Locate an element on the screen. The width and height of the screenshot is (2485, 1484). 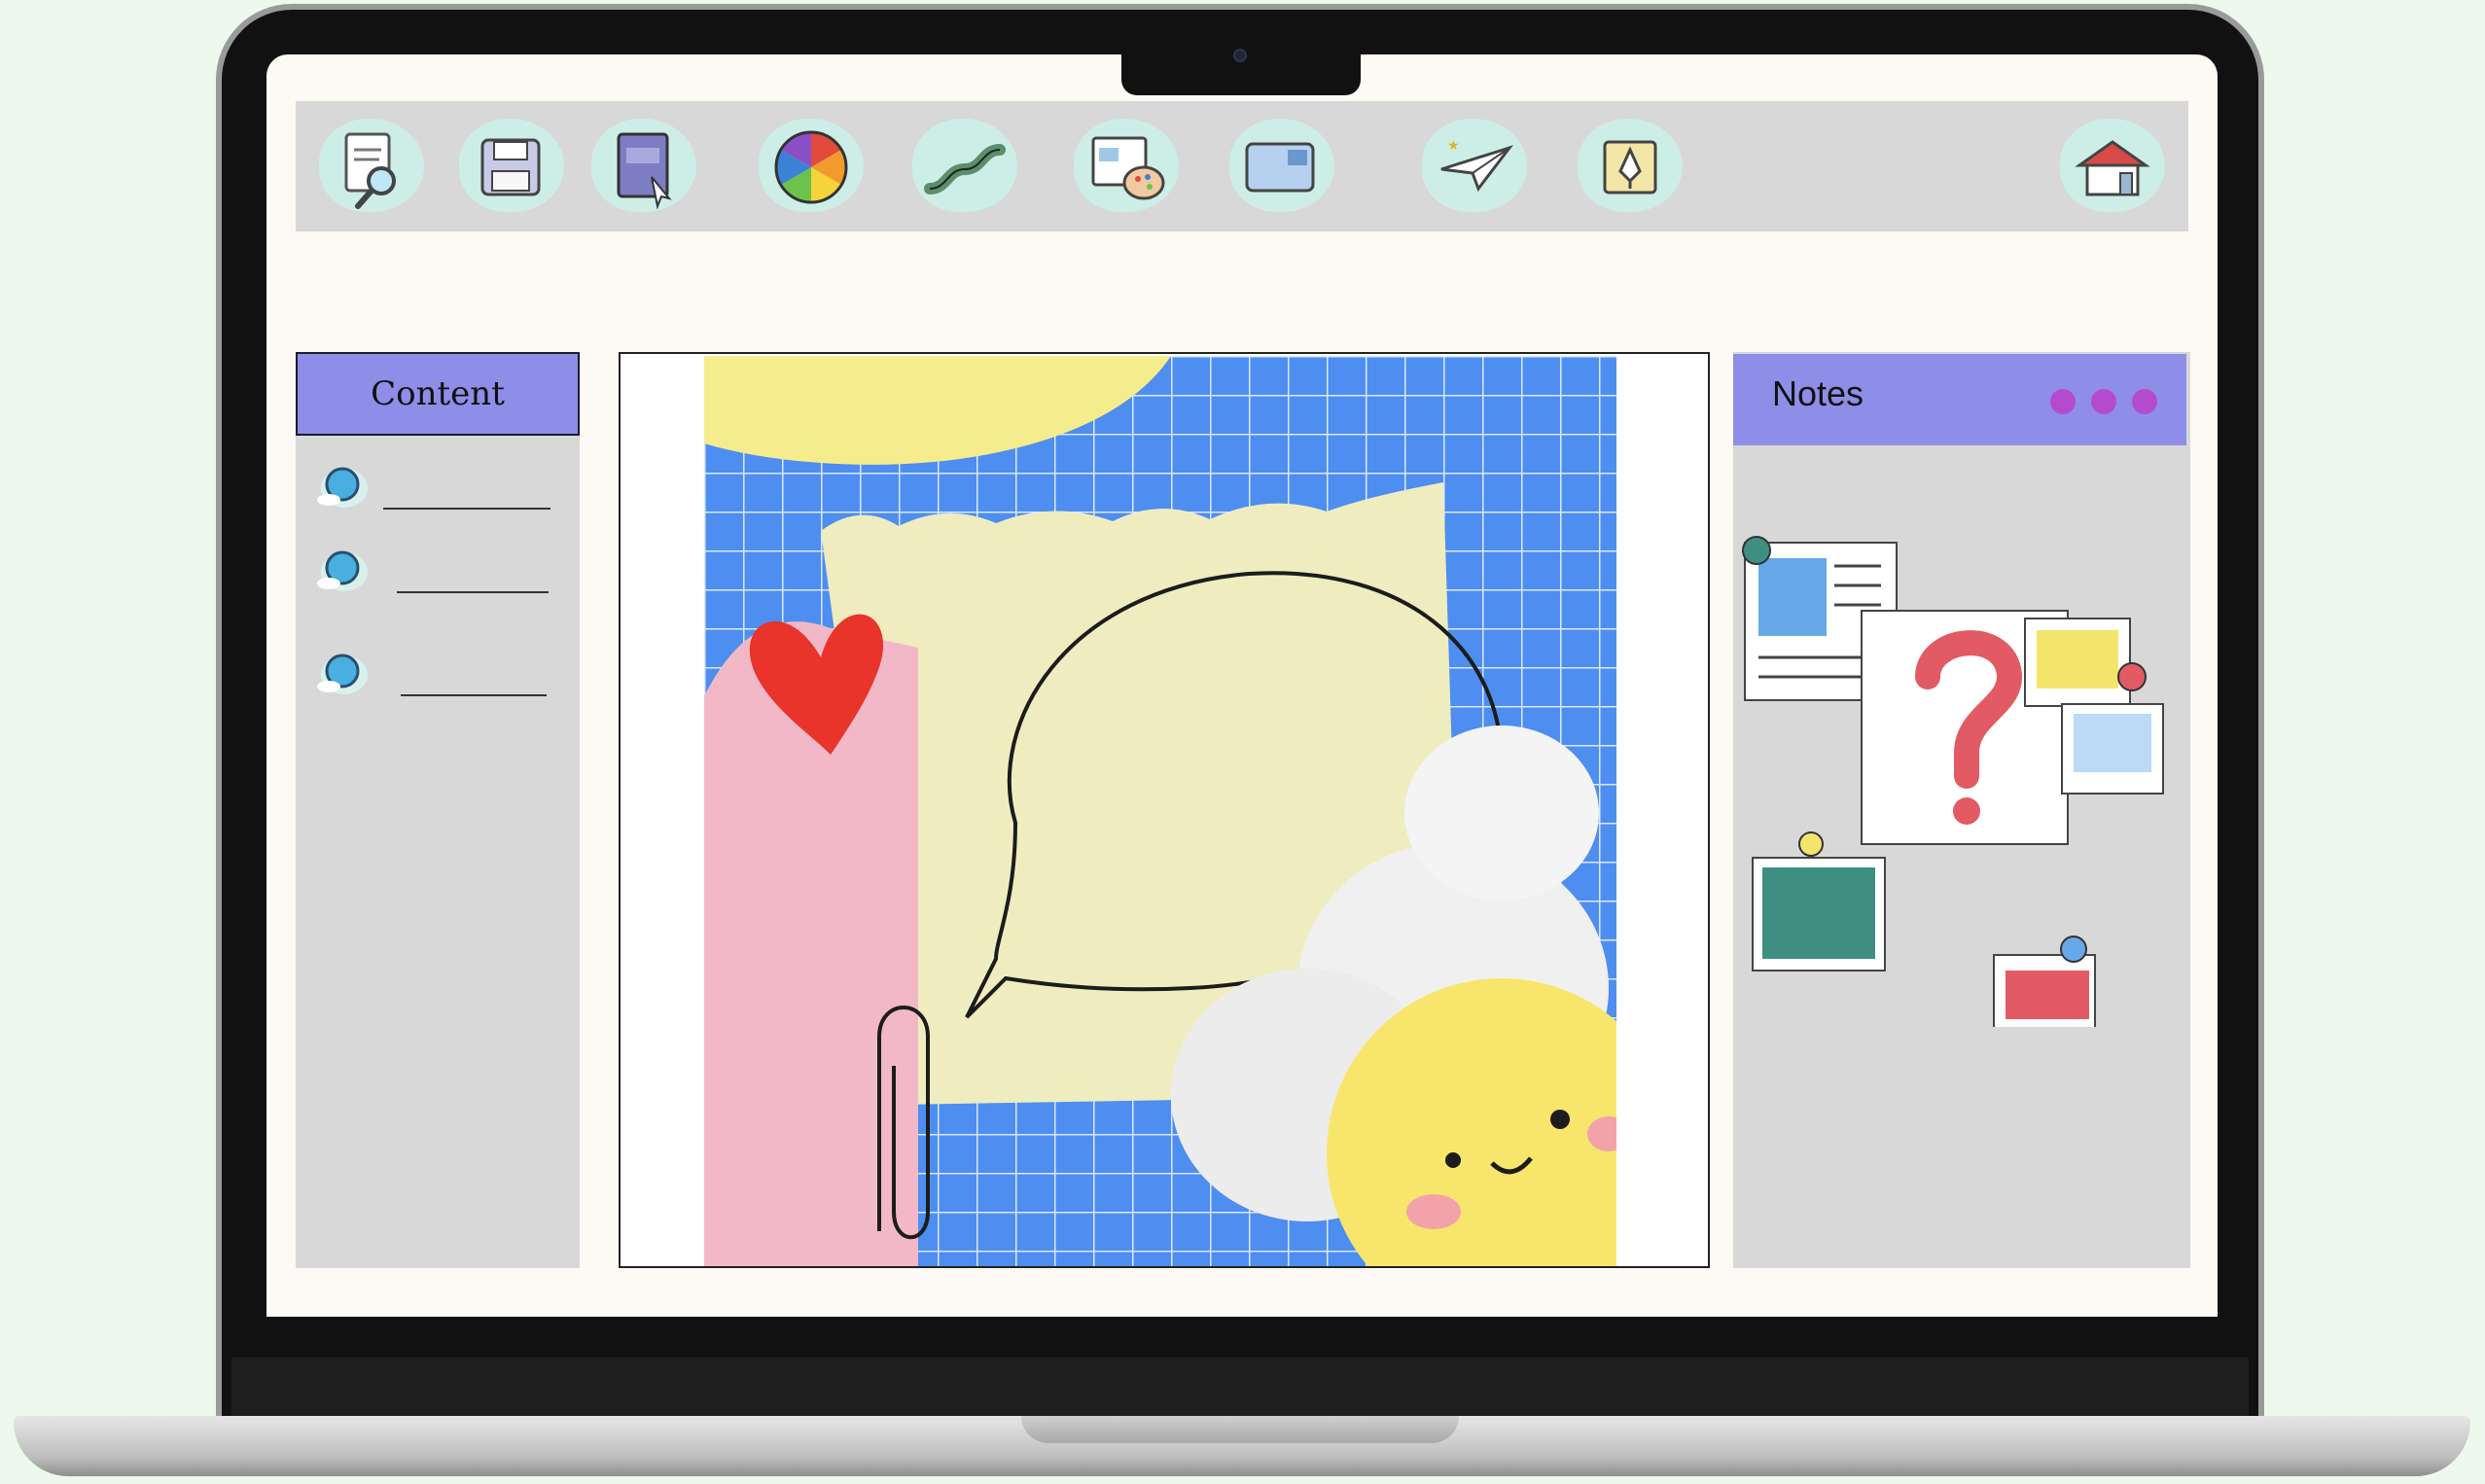
toolbar: ★ is located at coordinates (1242, 166).